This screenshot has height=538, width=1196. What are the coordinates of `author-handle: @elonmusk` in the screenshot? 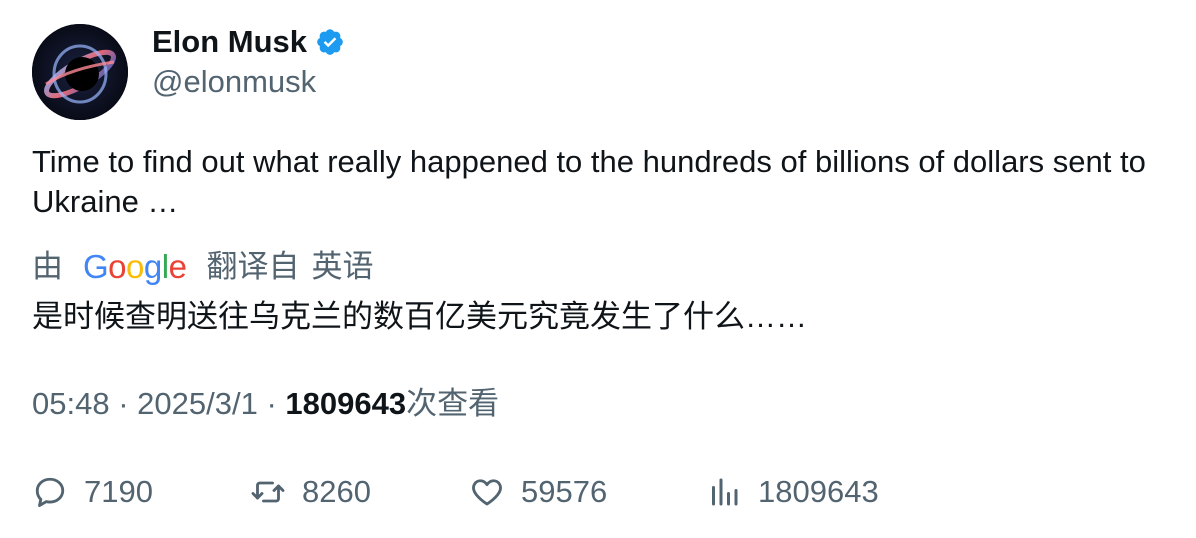 It's located at (234, 82).